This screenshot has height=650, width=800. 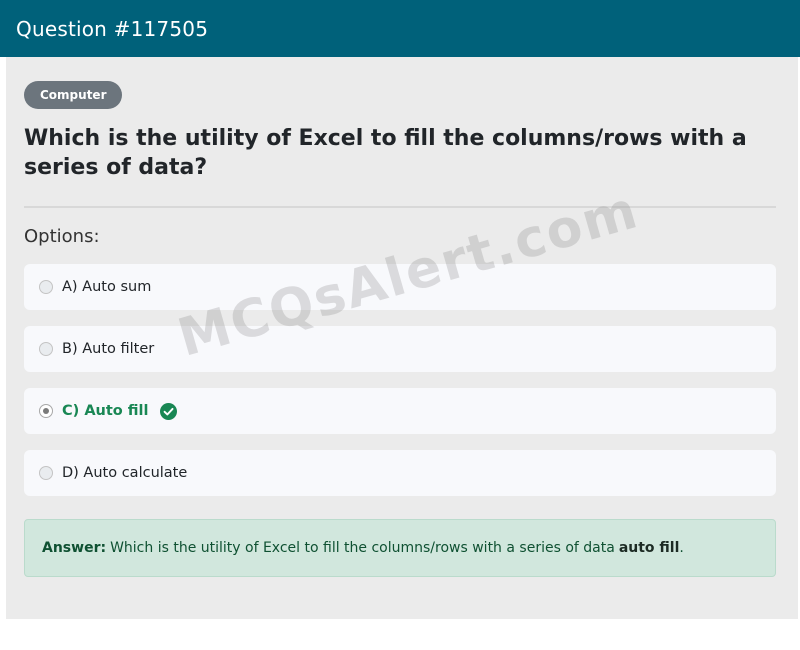 I want to click on answer-label: Answer:, so click(x=74, y=548).